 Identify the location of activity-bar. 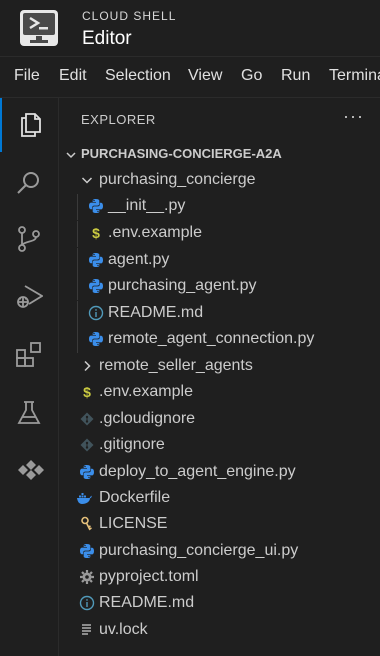
(29, 377).